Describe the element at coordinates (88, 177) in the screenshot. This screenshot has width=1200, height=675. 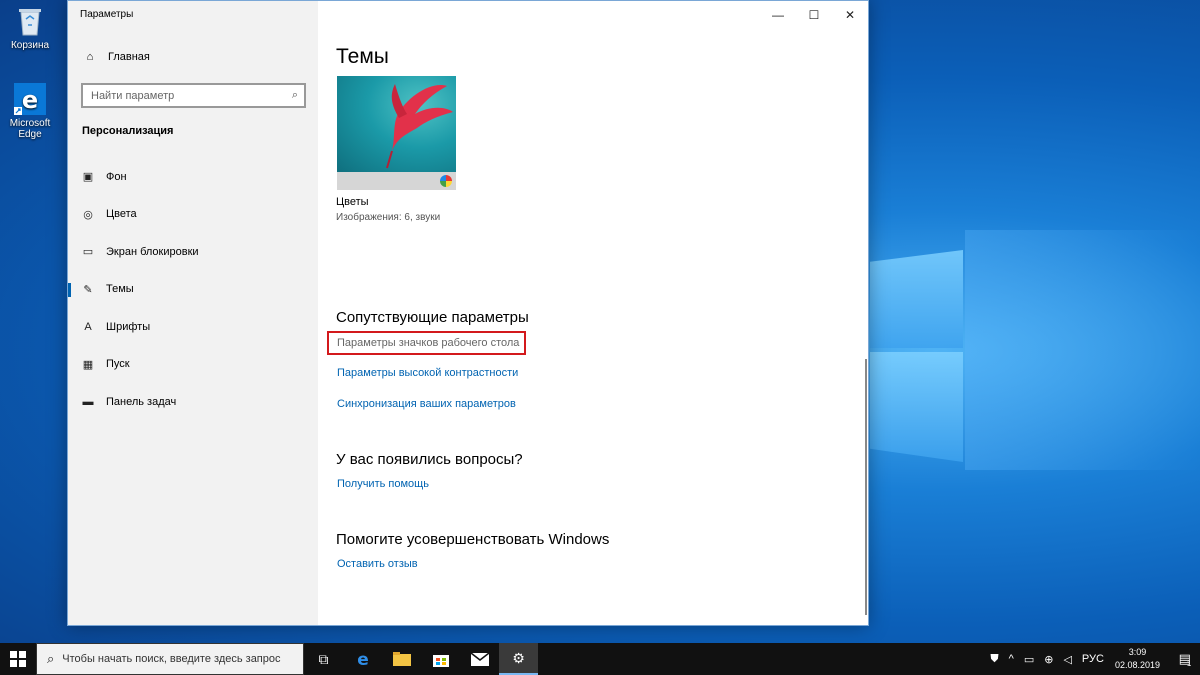
I see `picture-icon: ▣` at that location.